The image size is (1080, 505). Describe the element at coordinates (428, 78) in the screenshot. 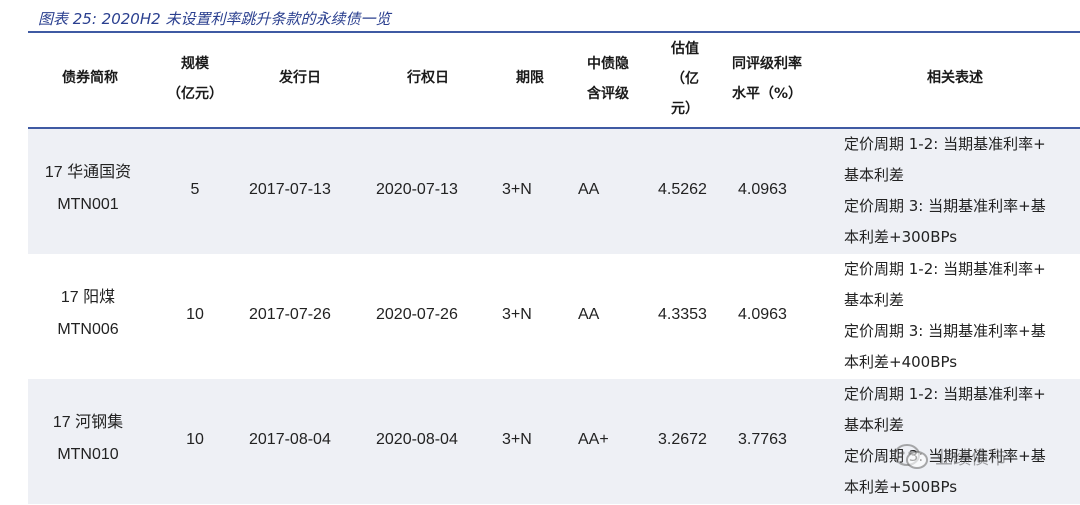

I see `header-exercise-date: 行权日` at that location.